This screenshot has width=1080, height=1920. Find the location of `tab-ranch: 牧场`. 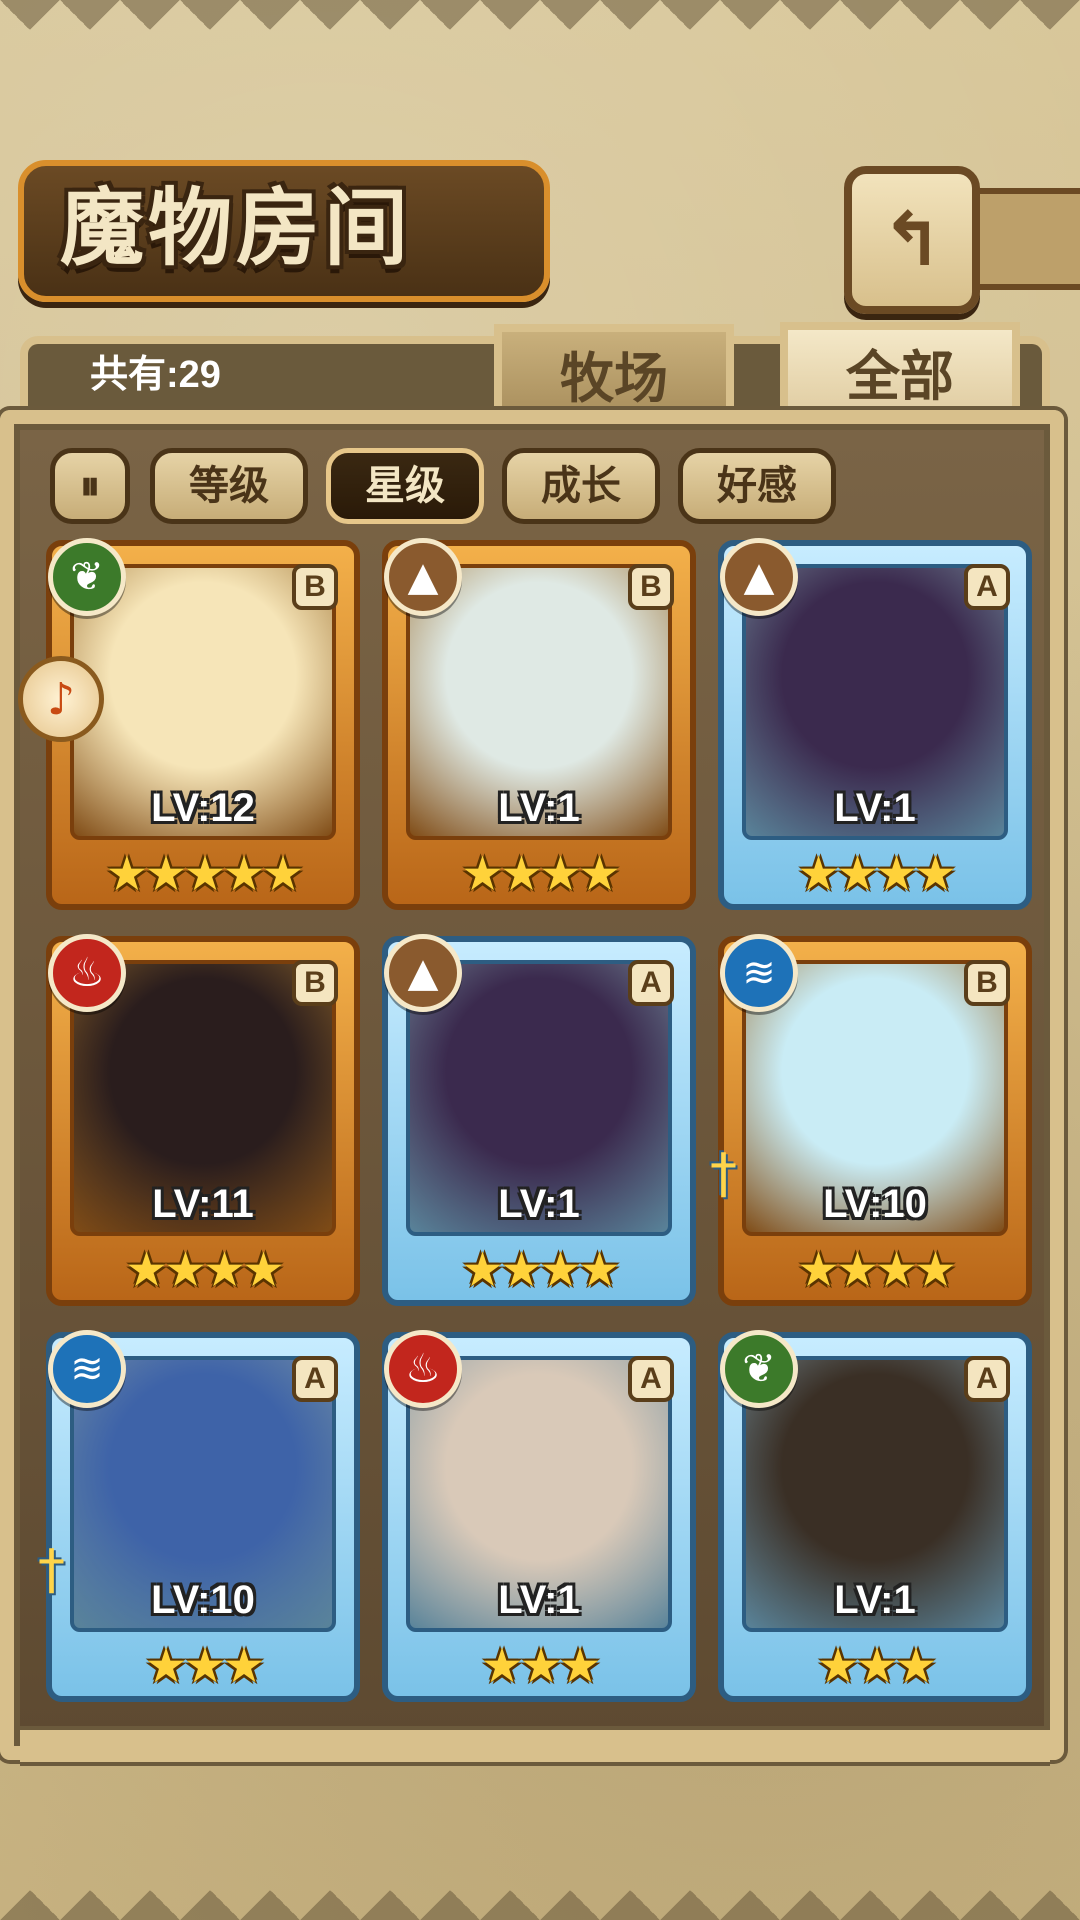

tab-ranch: 牧场 is located at coordinates (614, 370).